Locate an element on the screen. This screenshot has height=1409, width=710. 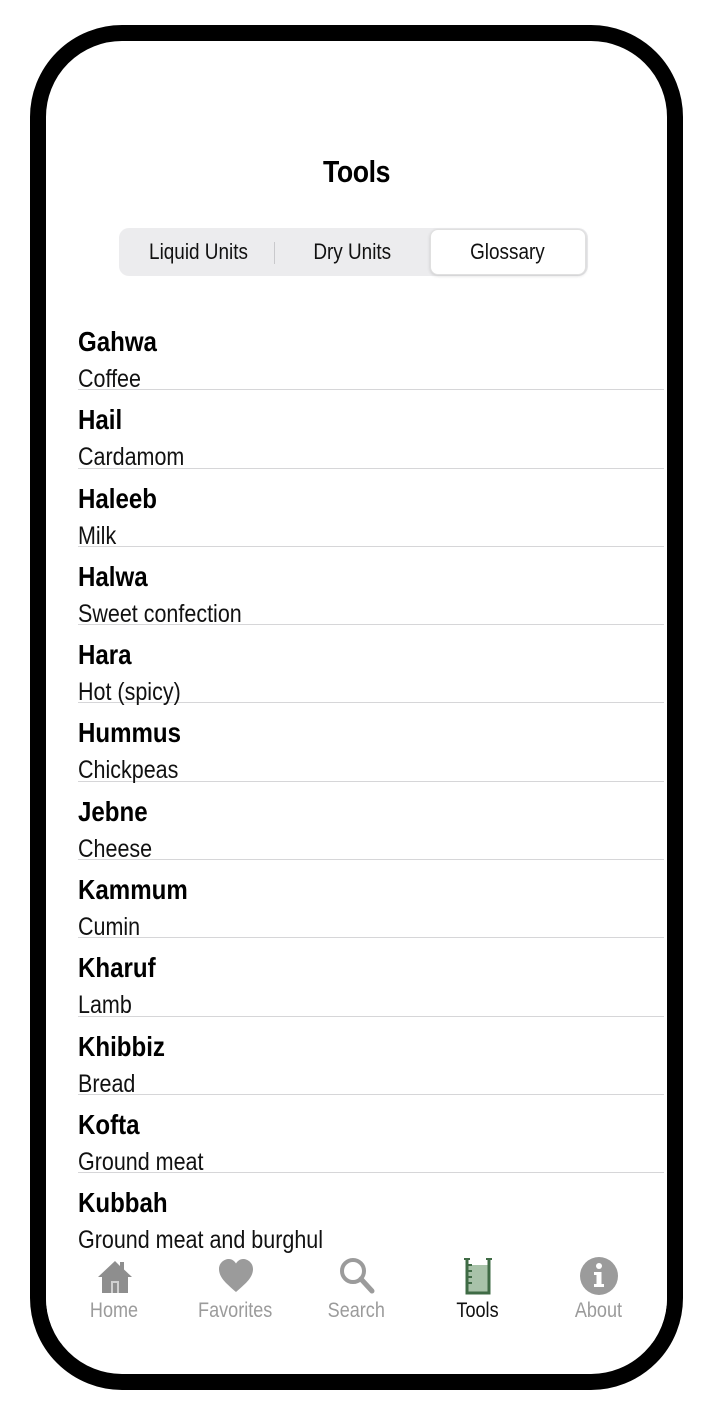
list-item: Kammum Cumin is located at coordinates (371, 900).